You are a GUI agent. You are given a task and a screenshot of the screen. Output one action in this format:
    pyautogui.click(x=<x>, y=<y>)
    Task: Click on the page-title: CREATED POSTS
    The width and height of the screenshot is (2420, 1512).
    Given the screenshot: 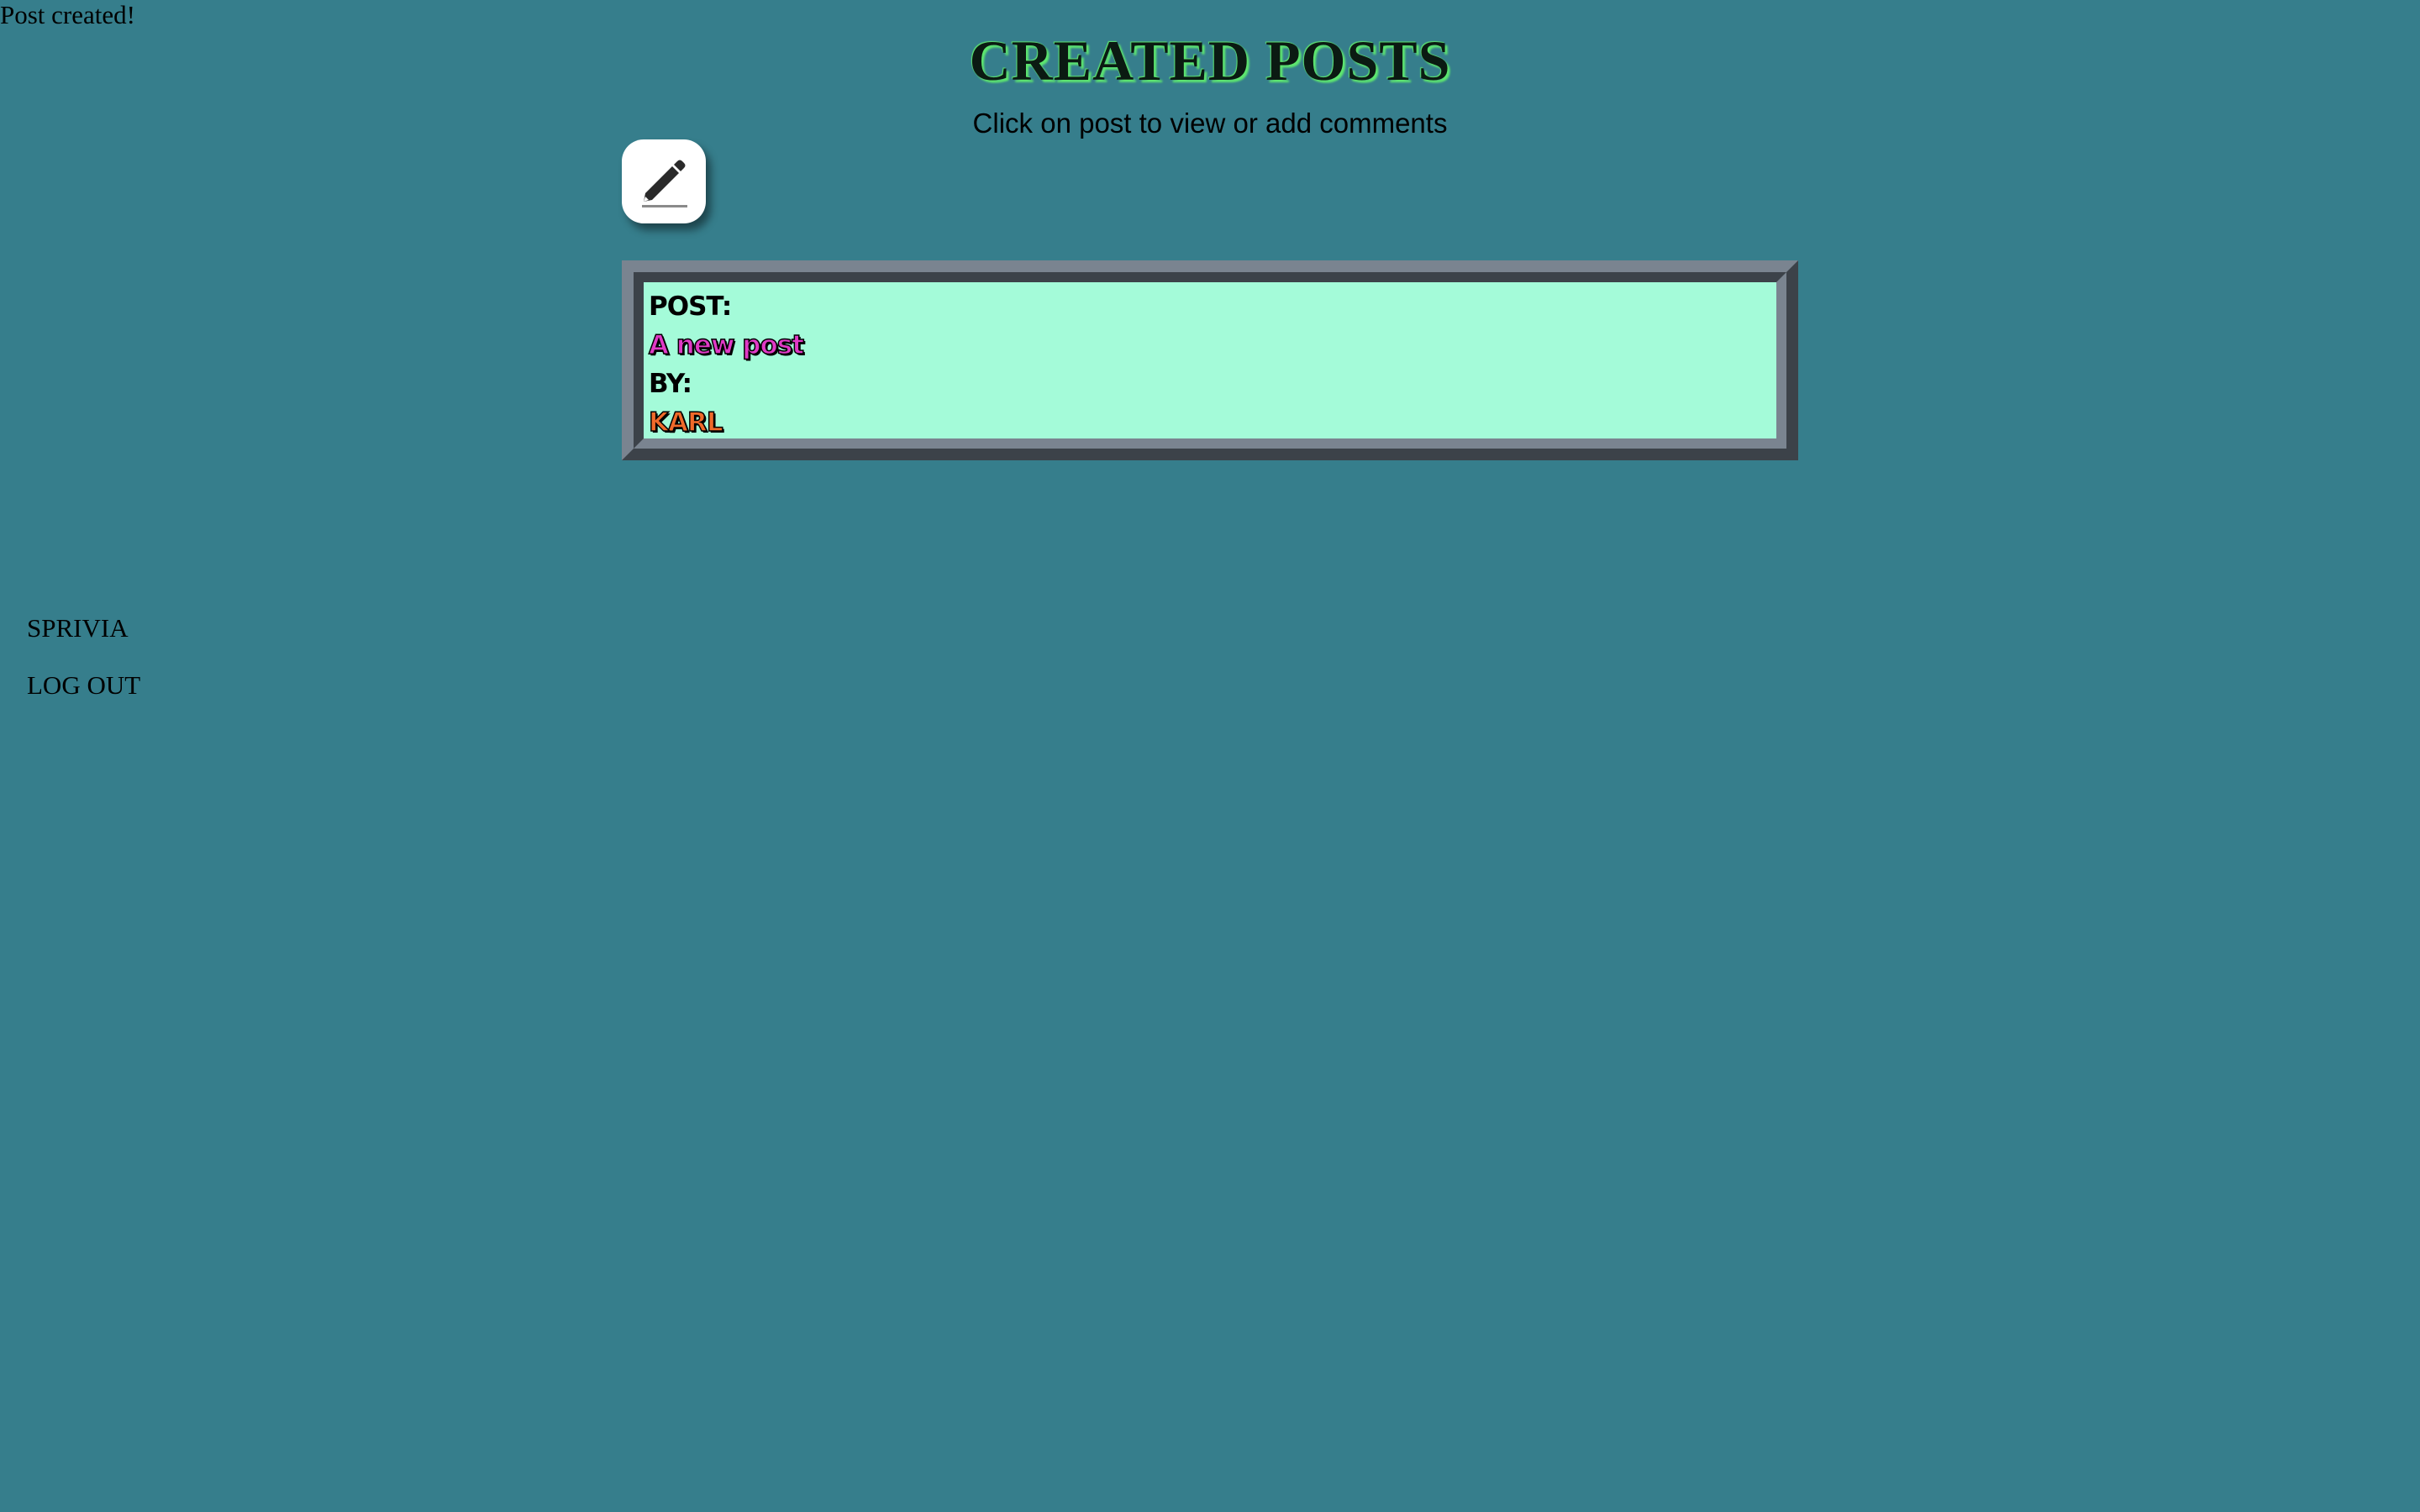 What is the action you would take?
    pyautogui.click(x=1210, y=60)
    